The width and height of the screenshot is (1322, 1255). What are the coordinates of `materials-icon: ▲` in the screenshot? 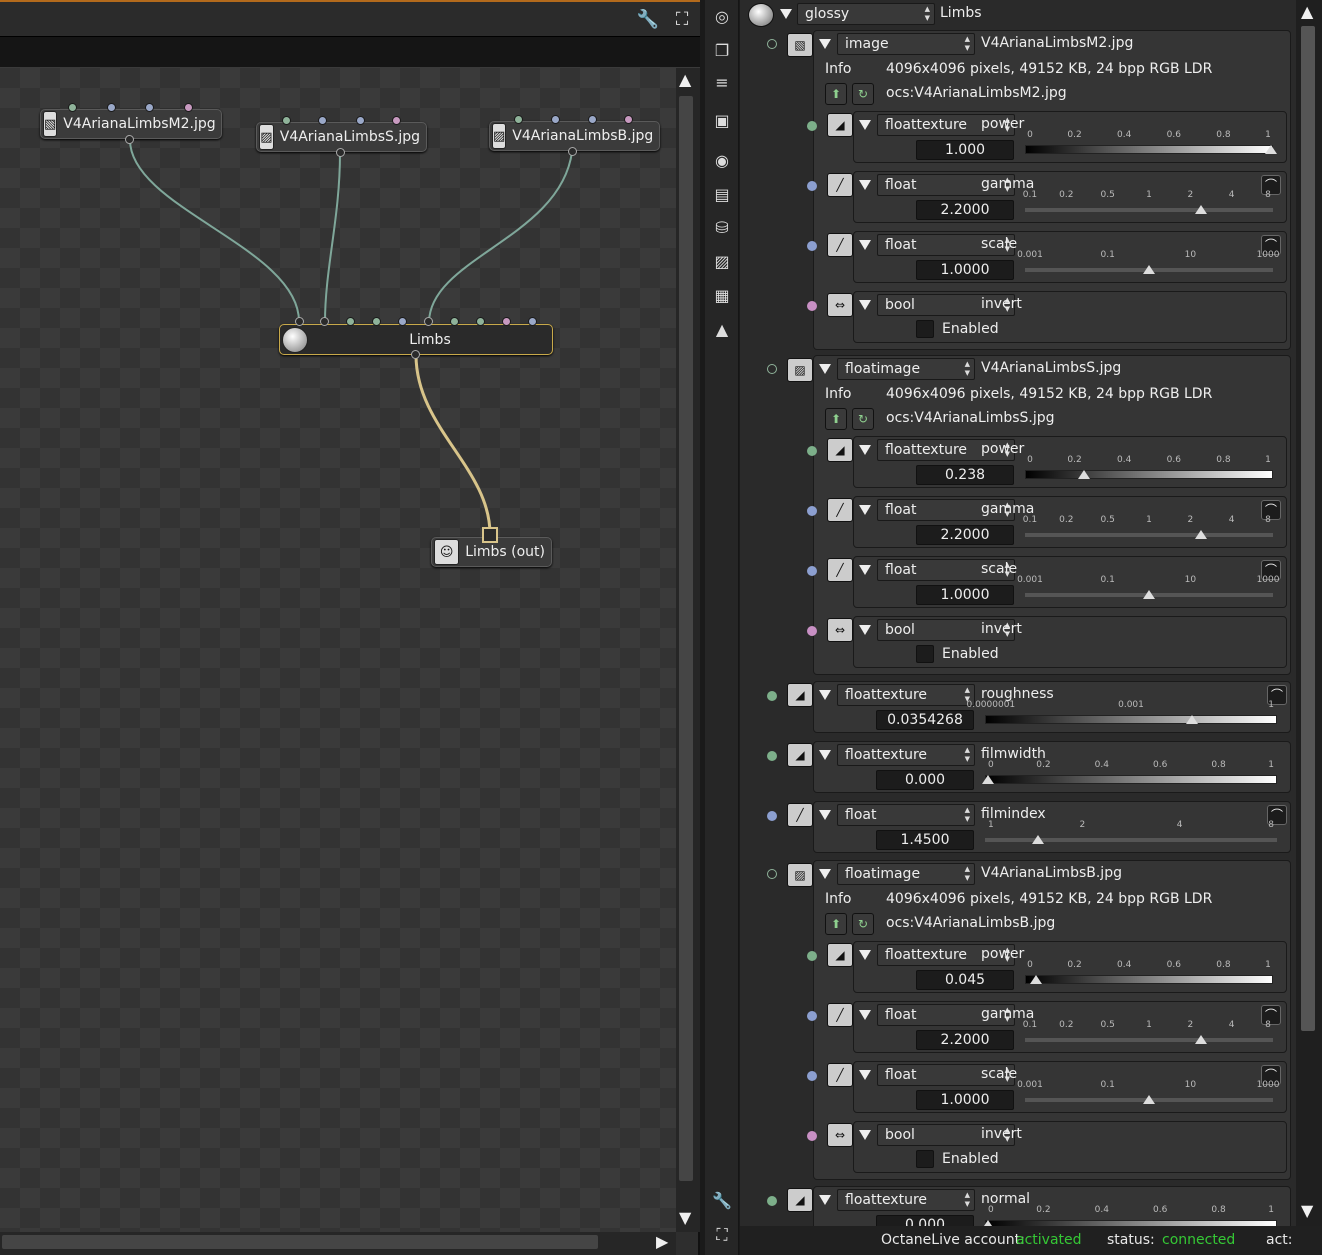 It's located at (722, 330).